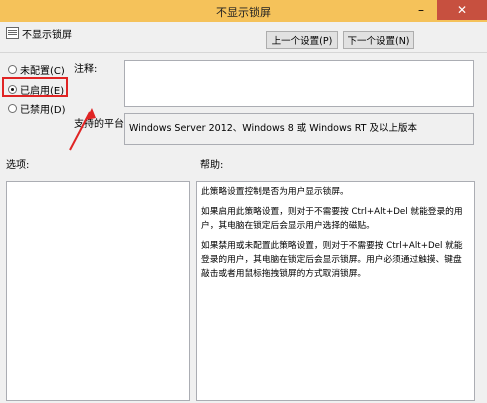  I want to click on next-setting-button: 下一个设置(N), so click(378, 40).